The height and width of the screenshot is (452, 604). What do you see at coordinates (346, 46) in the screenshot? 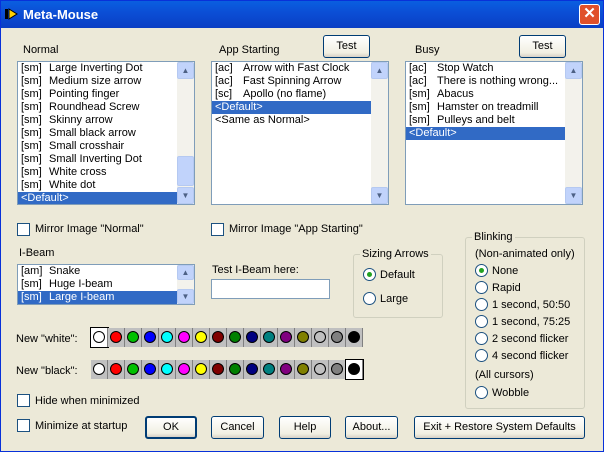
I see `app-starting-test-button: Test` at bounding box center [346, 46].